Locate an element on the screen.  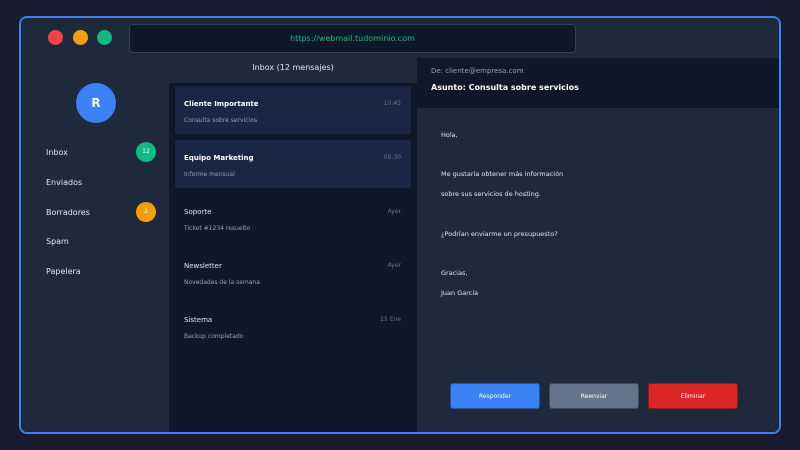
title-bar: https://webmail.tudominio.com is located at coordinates (400, 38).